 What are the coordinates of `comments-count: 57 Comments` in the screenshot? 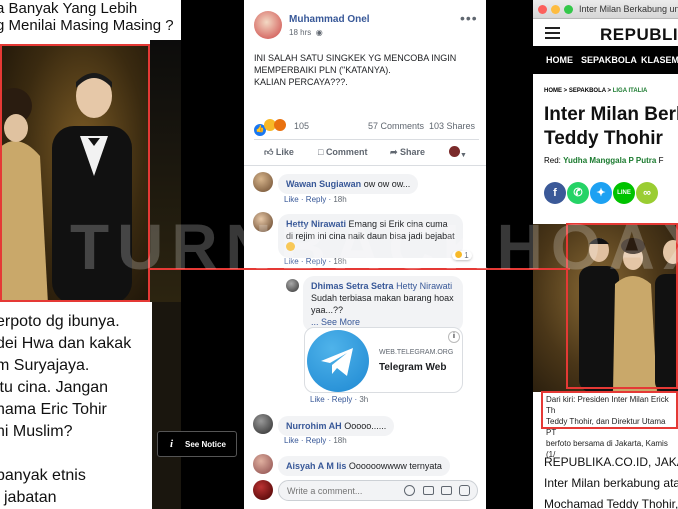 It's located at (396, 126).